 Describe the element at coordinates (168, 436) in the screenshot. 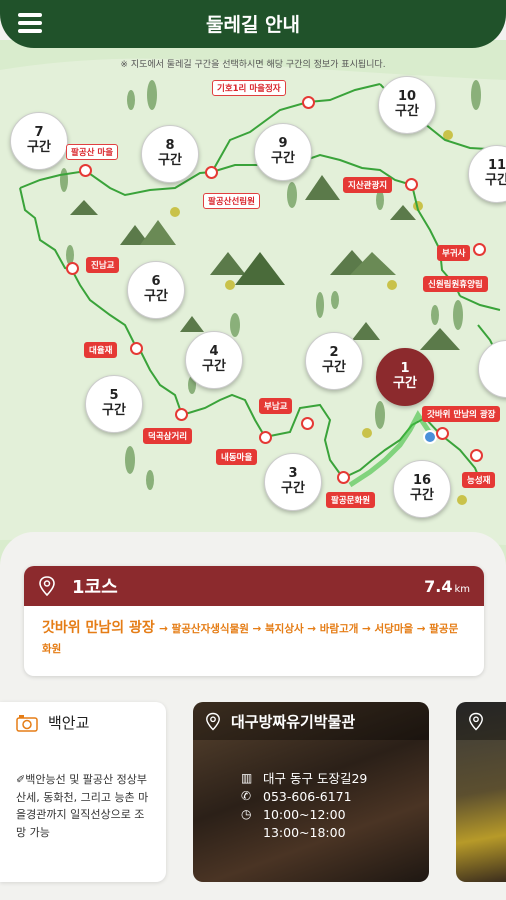

I see `place-label: 덕곡삼거리` at that location.